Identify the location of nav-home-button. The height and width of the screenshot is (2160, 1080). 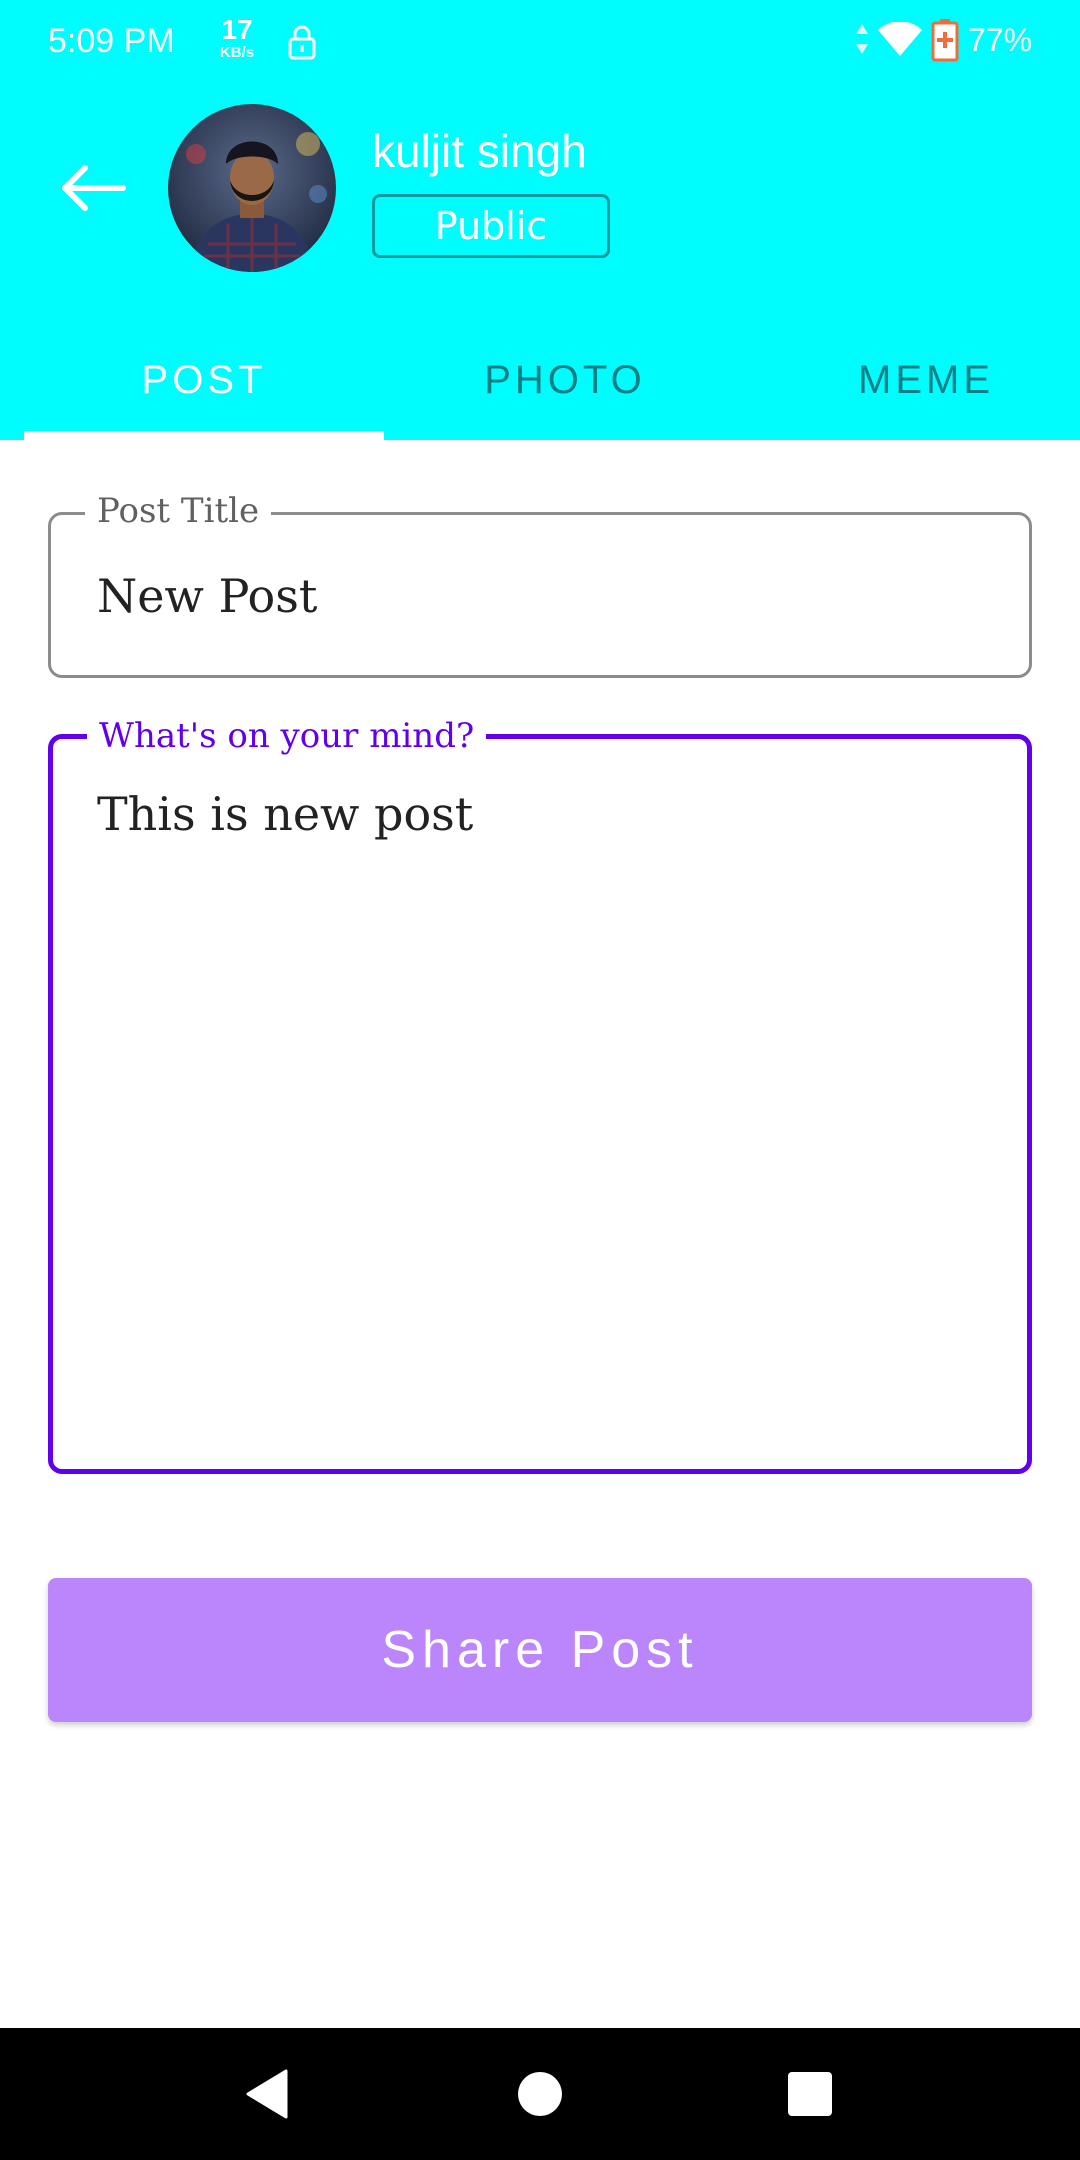
(540, 2094).